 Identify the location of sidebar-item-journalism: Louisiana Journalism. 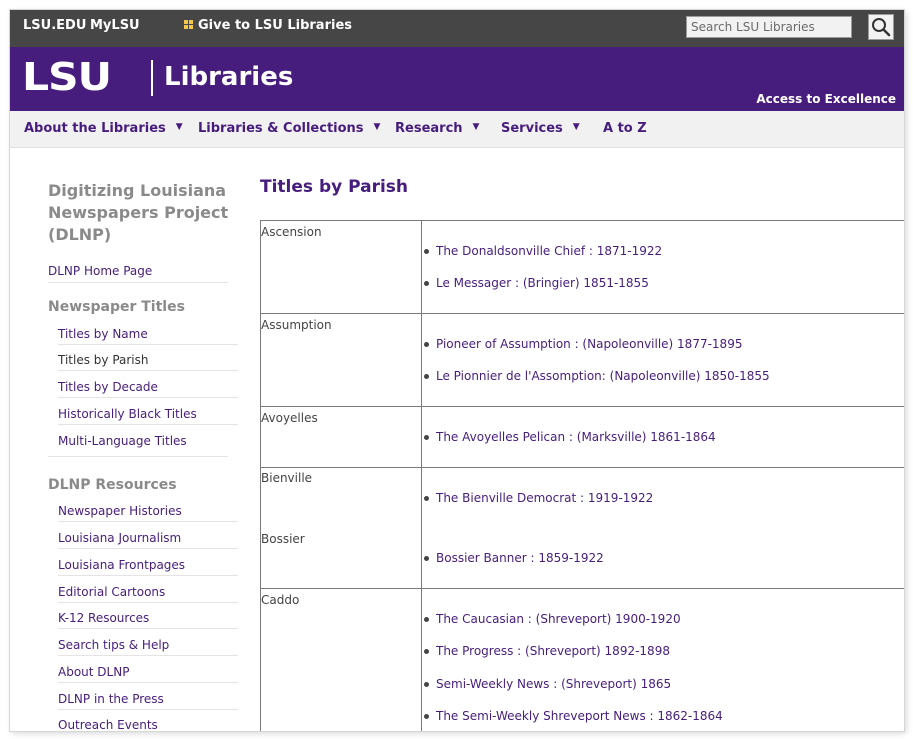
(119, 538).